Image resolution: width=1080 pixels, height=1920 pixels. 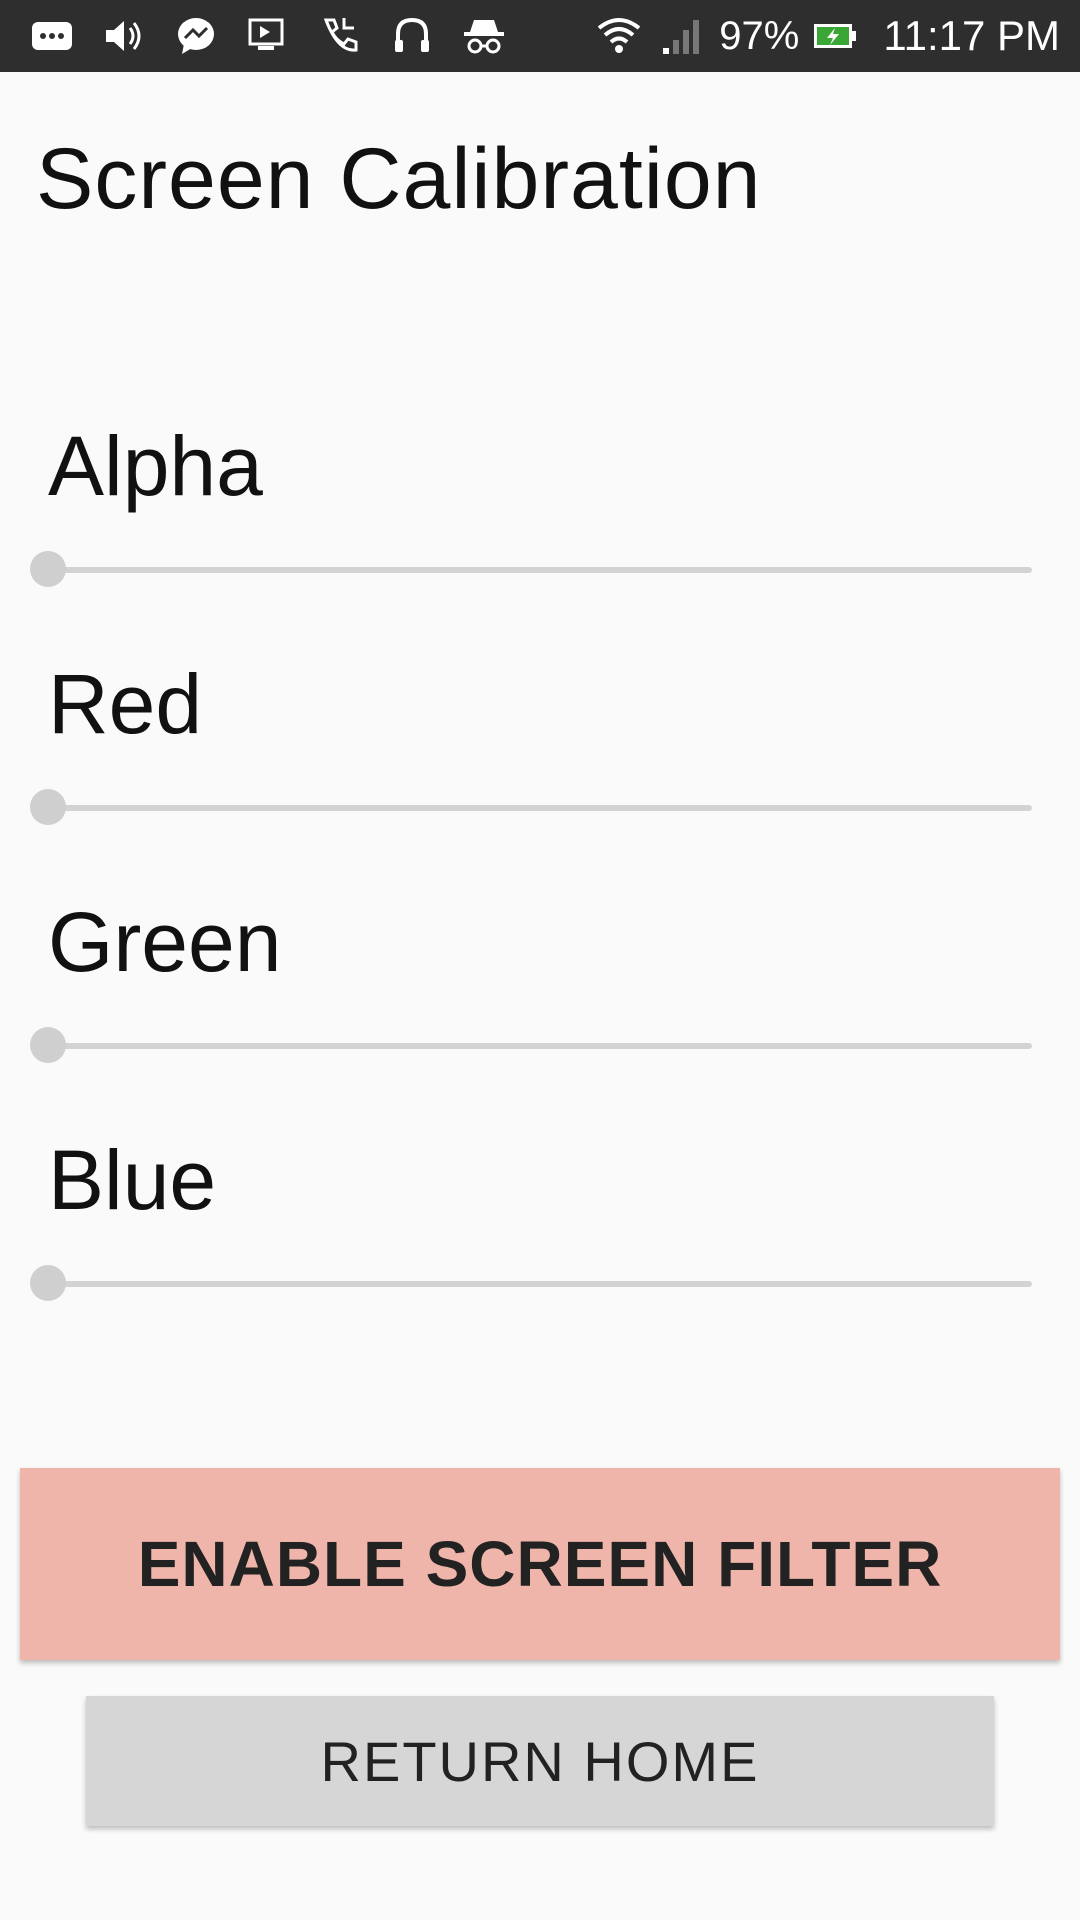 What do you see at coordinates (835, 36) in the screenshot?
I see `battery-charging-icon` at bounding box center [835, 36].